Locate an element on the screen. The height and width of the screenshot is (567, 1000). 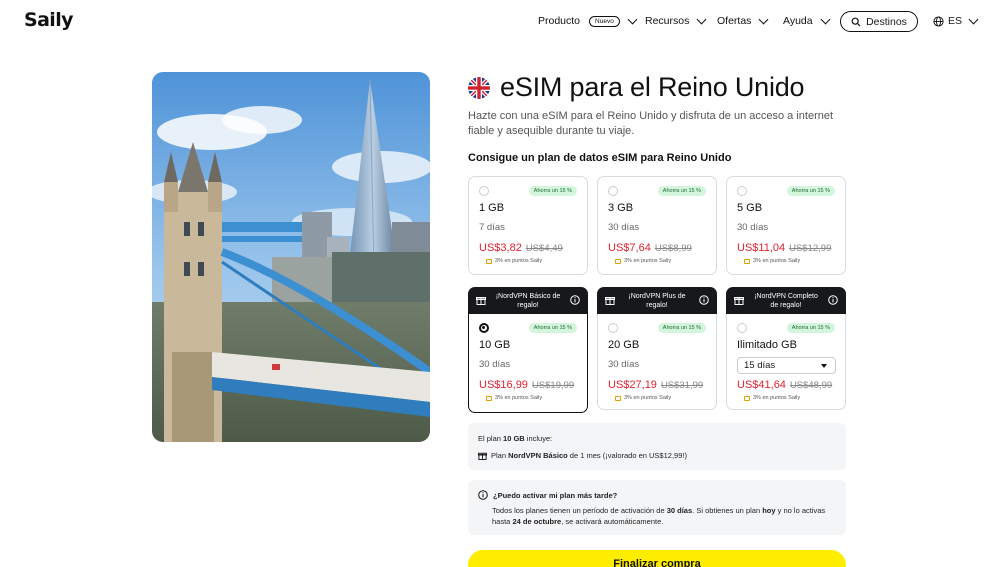
current-price: US$27,19 is located at coordinates (632, 385).